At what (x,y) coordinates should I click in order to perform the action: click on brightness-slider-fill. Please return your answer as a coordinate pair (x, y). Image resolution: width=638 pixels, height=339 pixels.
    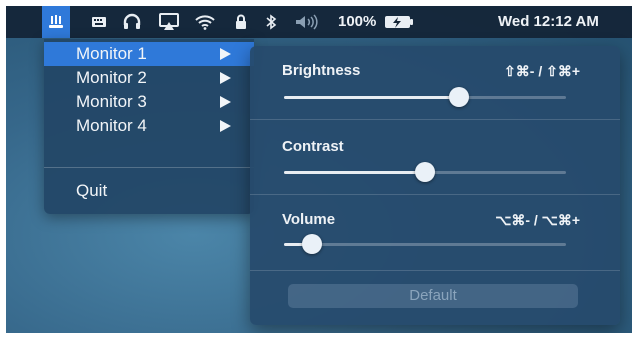
    Looking at the image, I should click on (371, 97).